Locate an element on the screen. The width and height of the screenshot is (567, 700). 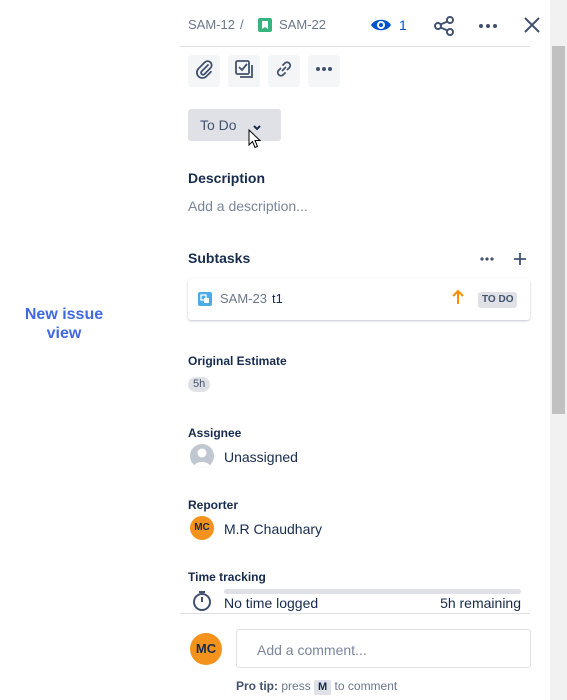
original-estimate-value: 5h is located at coordinates (199, 384).